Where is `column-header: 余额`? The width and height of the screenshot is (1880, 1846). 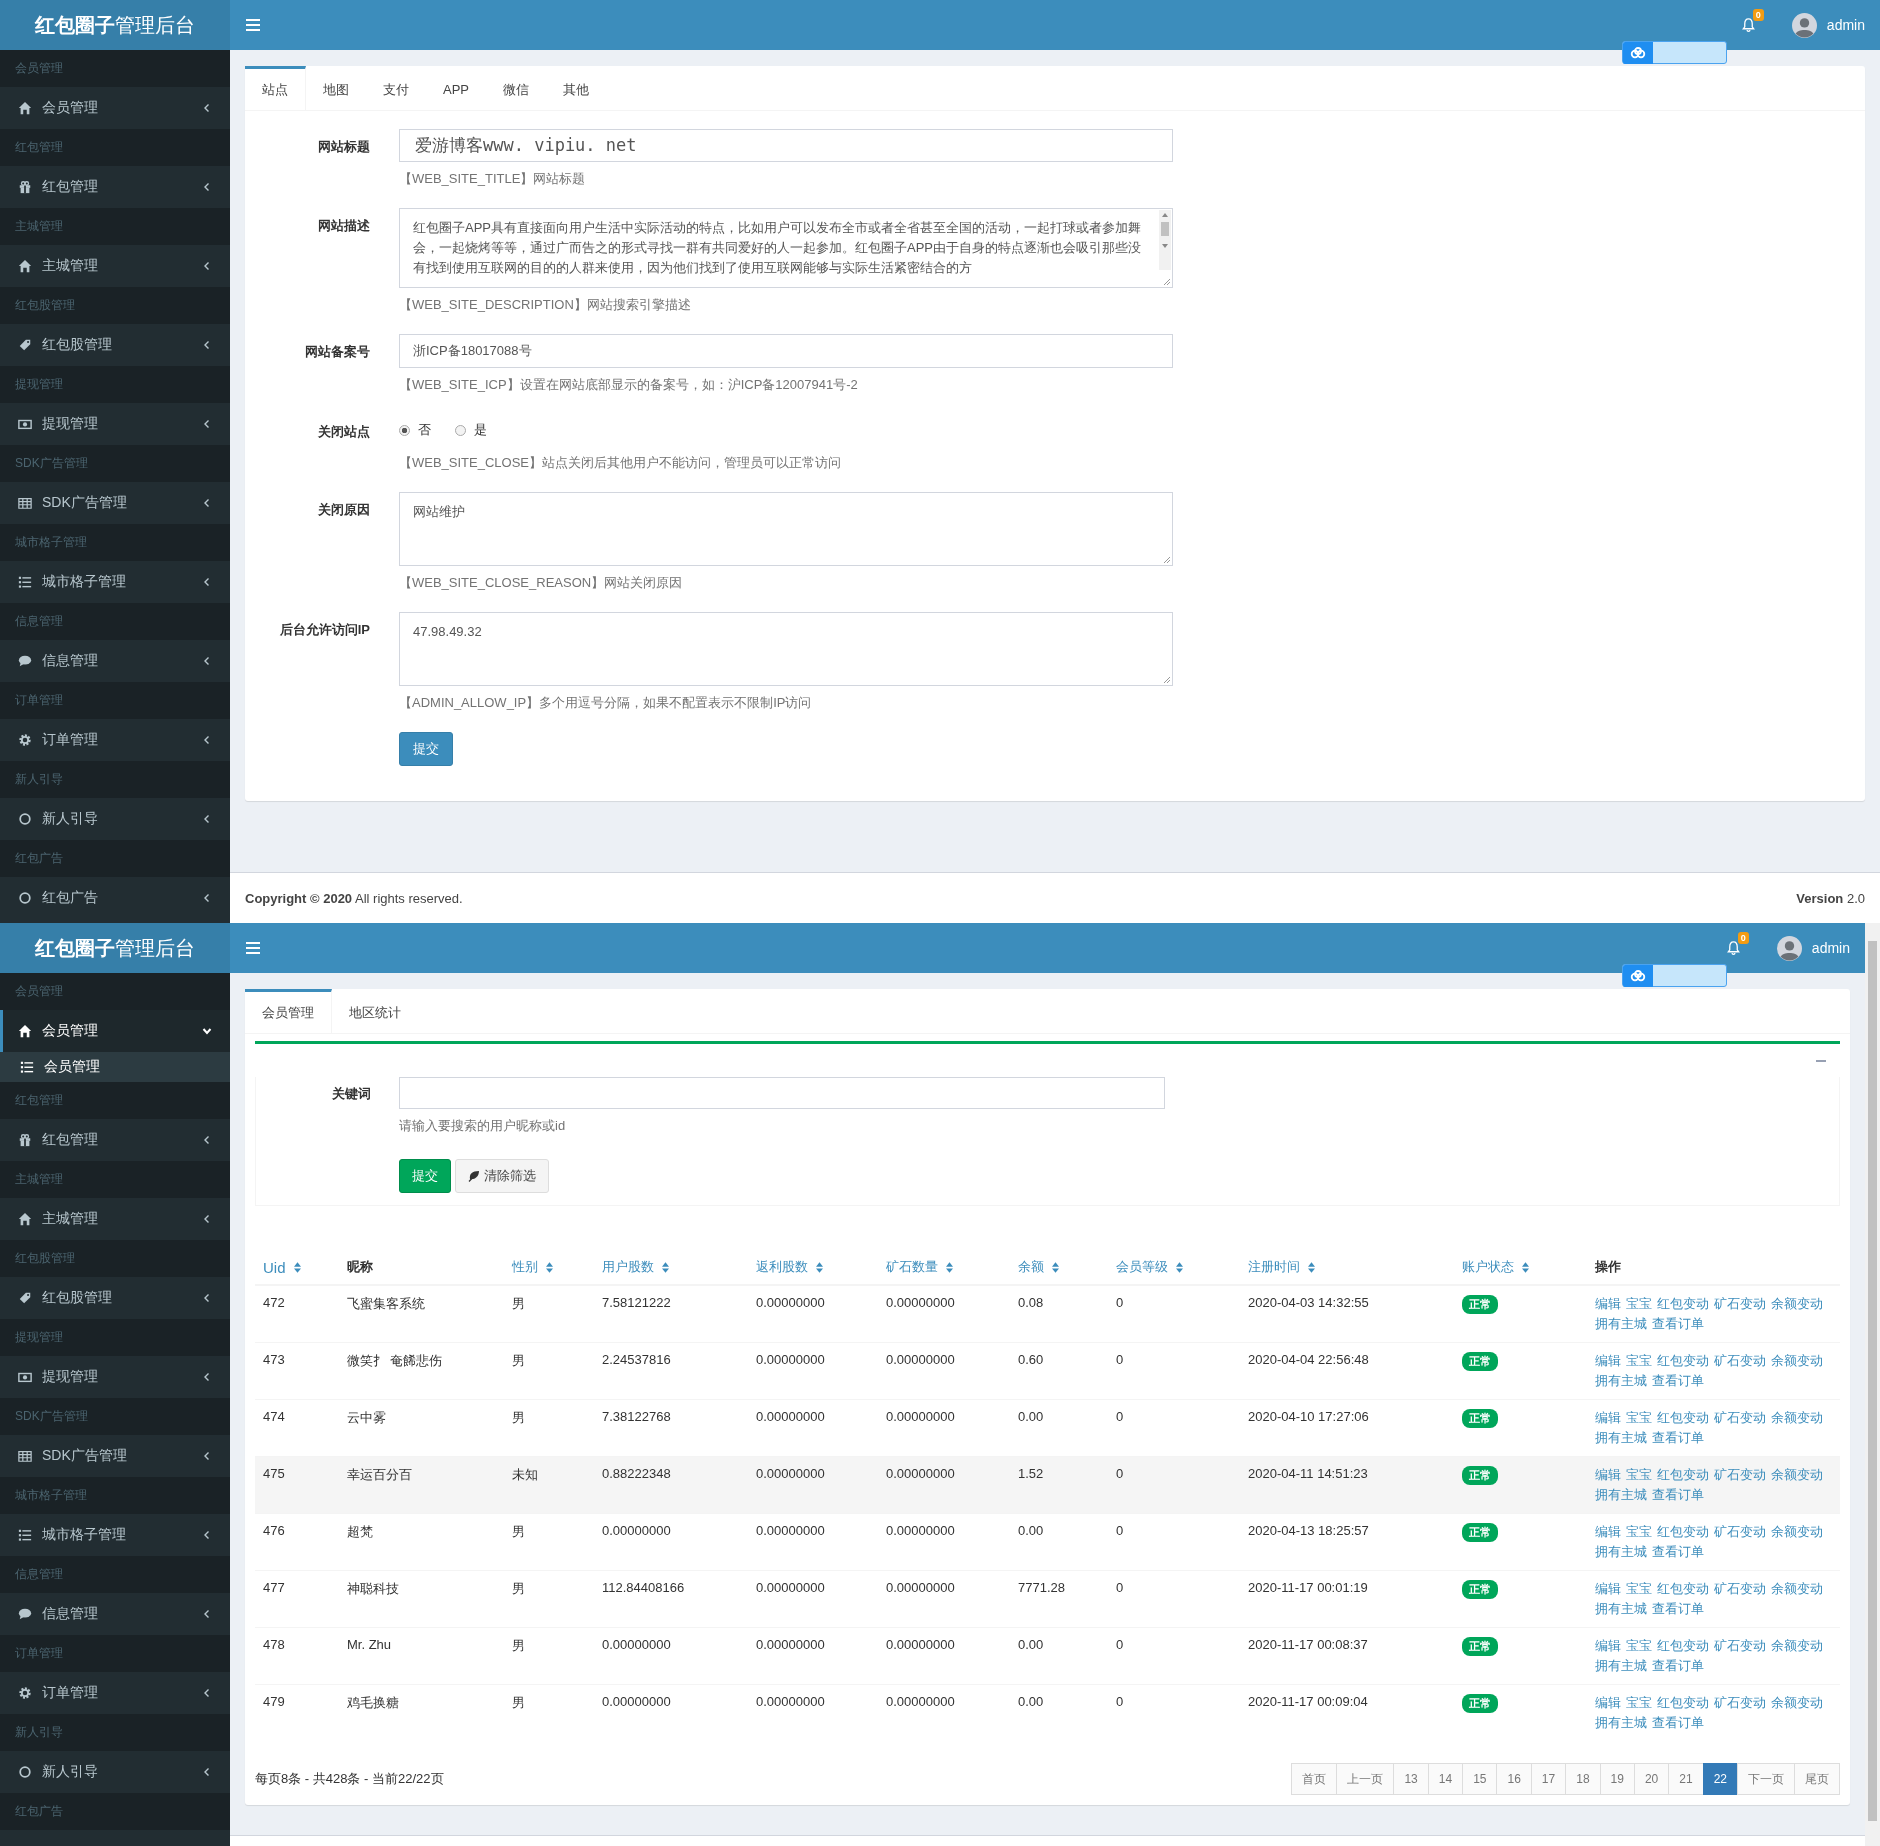 column-header: 余额 is located at coordinates (1031, 1267).